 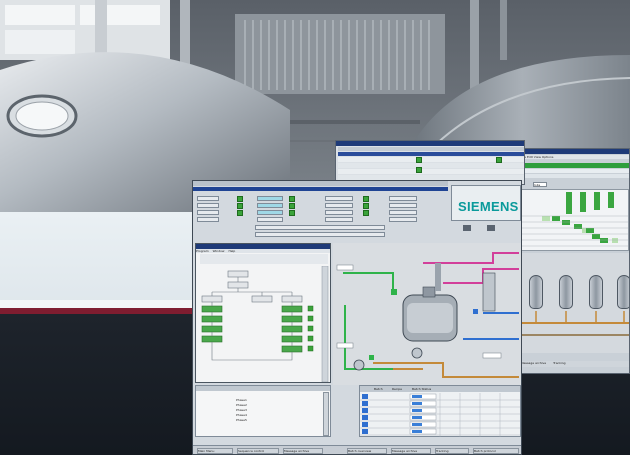 I want to click on unit-overview-window, so click(x=430, y=162).